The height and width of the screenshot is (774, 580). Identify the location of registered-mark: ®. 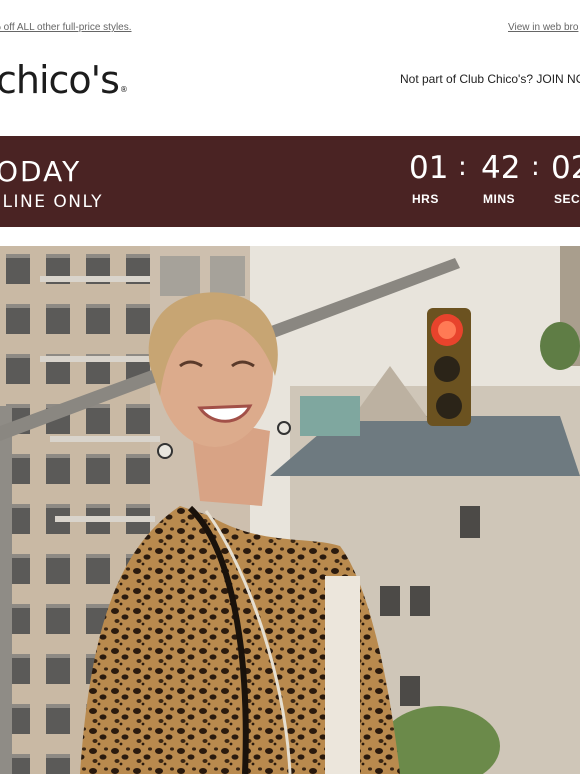
(123, 89).